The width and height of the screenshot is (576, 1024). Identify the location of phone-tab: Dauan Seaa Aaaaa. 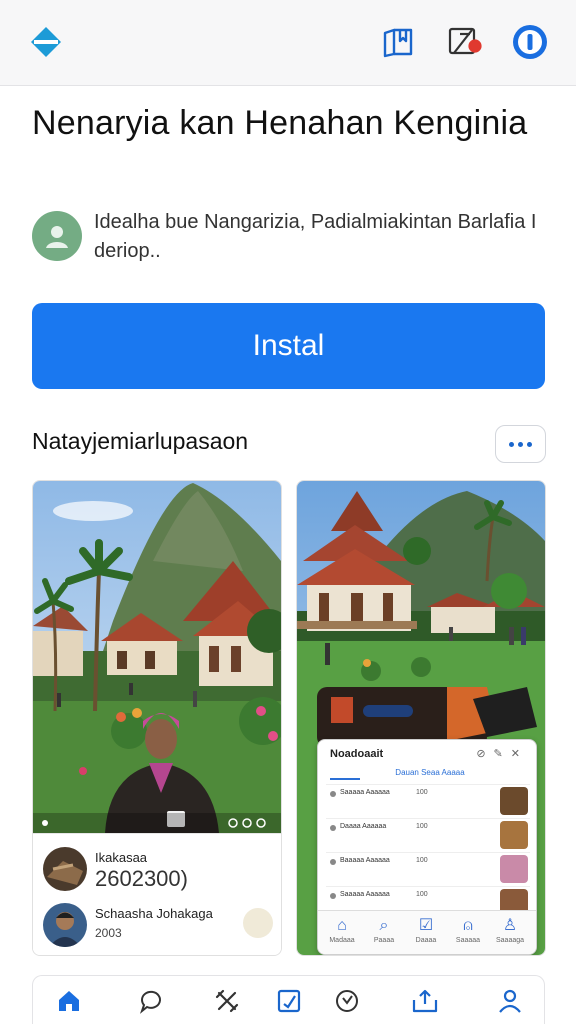
(430, 772).